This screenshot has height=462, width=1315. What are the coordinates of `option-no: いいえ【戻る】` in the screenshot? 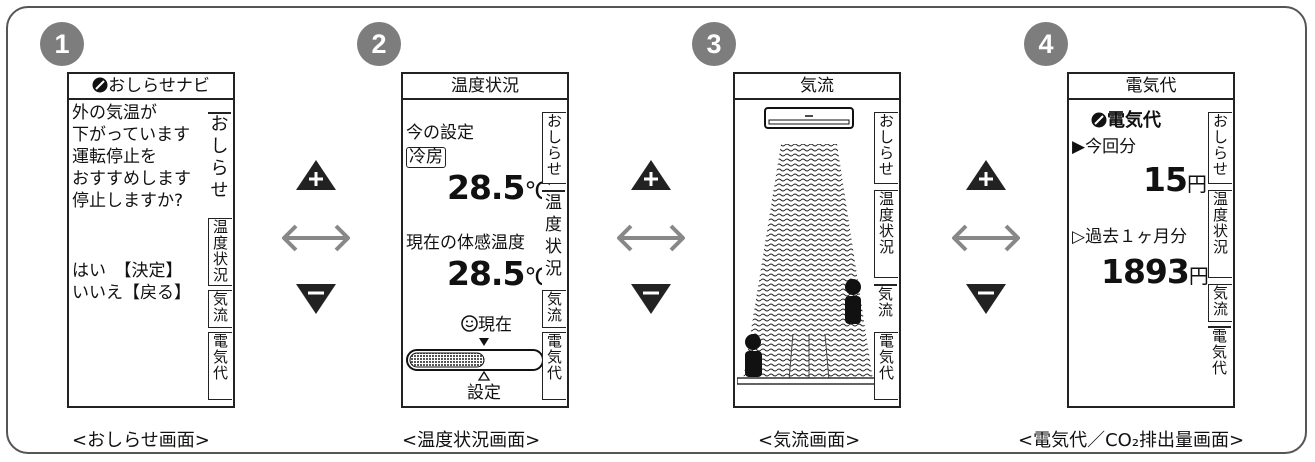 It's located at (131, 293).